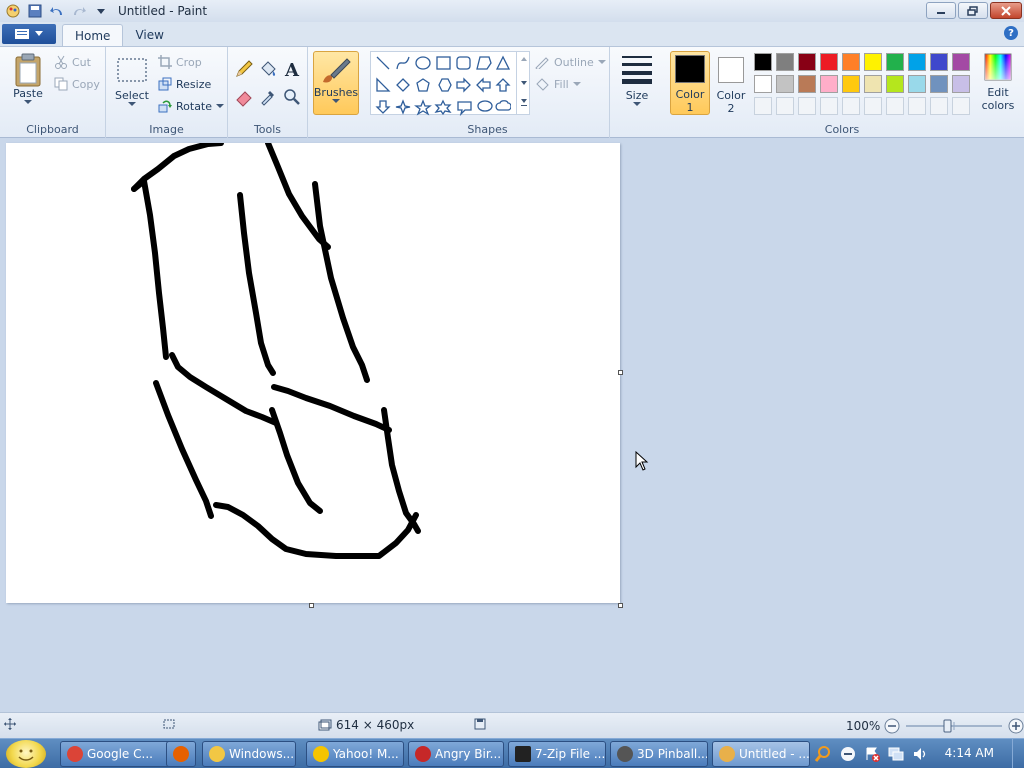  What do you see at coordinates (268, 69) in the screenshot?
I see `fill-tool` at bounding box center [268, 69].